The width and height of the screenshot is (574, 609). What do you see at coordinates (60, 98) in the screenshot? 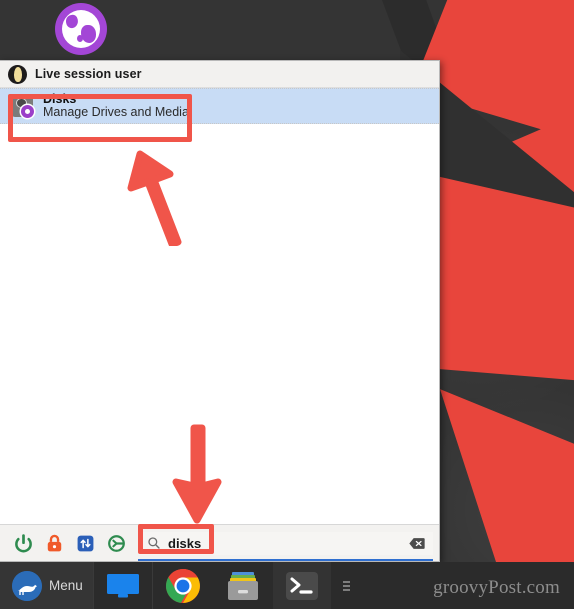
I see `list-item-title: Disks` at bounding box center [60, 98].